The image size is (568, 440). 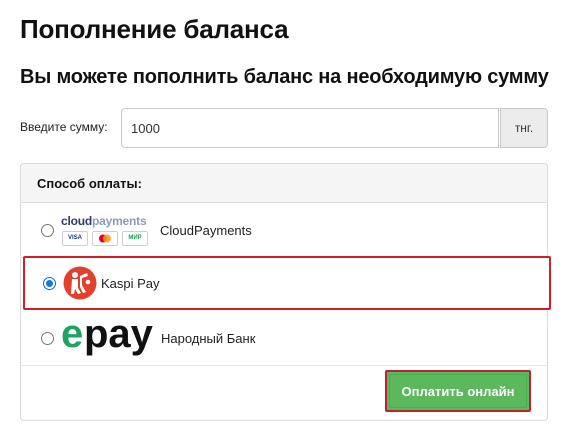 What do you see at coordinates (284, 183) in the screenshot?
I see `payment-method-header: Способ оплаты:` at bounding box center [284, 183].